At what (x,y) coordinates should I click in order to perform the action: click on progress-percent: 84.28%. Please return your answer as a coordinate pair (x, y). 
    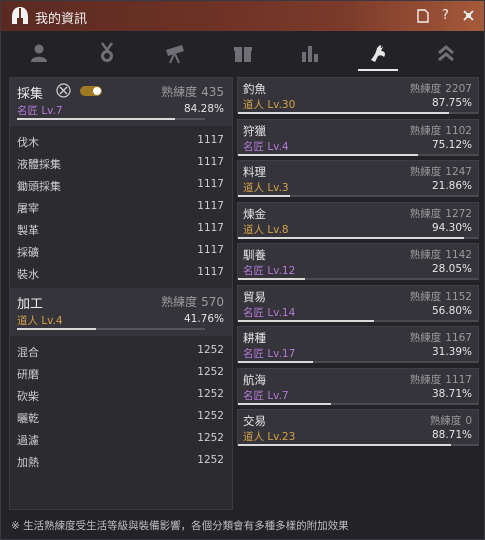
    Looking at the image, I should click on (203, 109).